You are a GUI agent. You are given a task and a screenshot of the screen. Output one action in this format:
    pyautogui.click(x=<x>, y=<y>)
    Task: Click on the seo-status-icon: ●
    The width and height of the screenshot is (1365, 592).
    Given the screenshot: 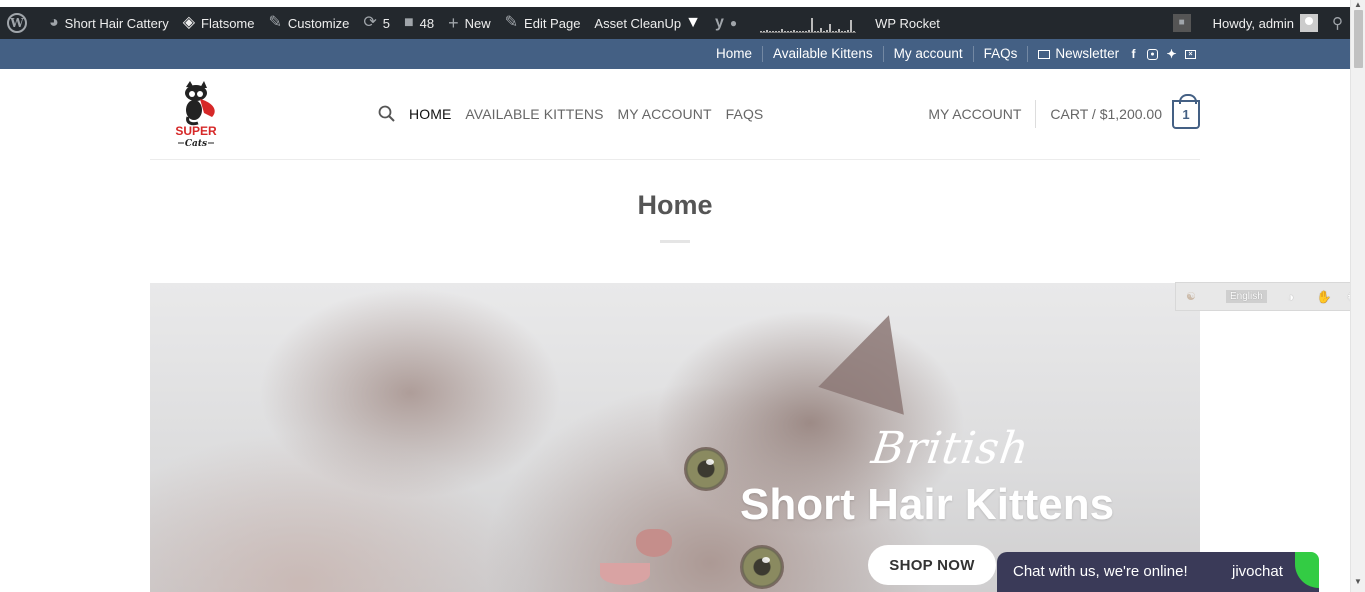 What is the action you would take?
    pyautogui.click(x=733, y=23)
    